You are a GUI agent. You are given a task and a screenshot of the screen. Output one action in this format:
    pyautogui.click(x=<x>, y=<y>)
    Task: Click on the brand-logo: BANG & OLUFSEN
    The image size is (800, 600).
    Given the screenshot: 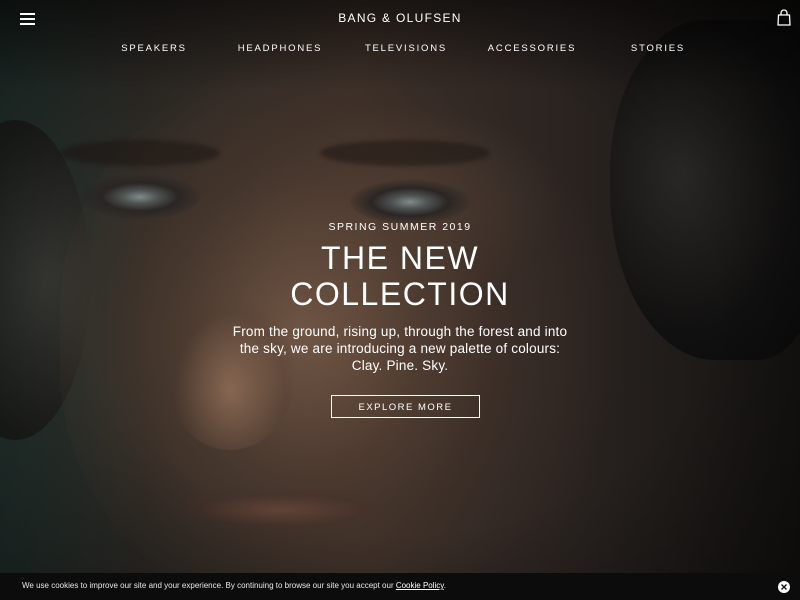 What is the action you would take?
    pyautogui.click(x=400, y=18)
    